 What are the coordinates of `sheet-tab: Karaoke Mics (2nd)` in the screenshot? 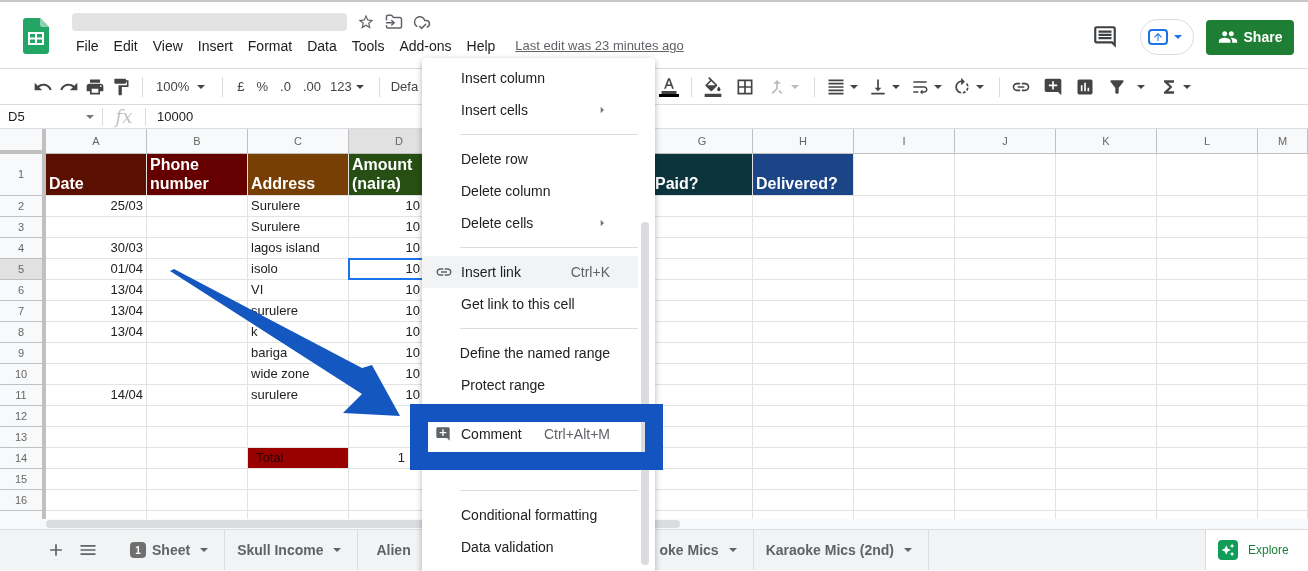 It's located at (841, 550).